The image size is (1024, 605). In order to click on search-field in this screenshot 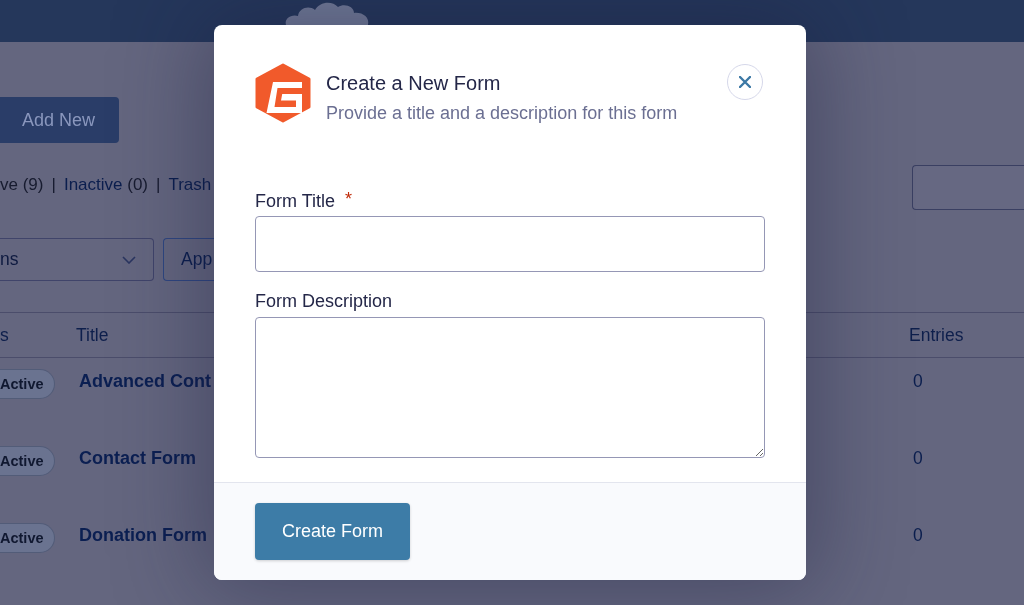, I will do `click(968, 187)`.